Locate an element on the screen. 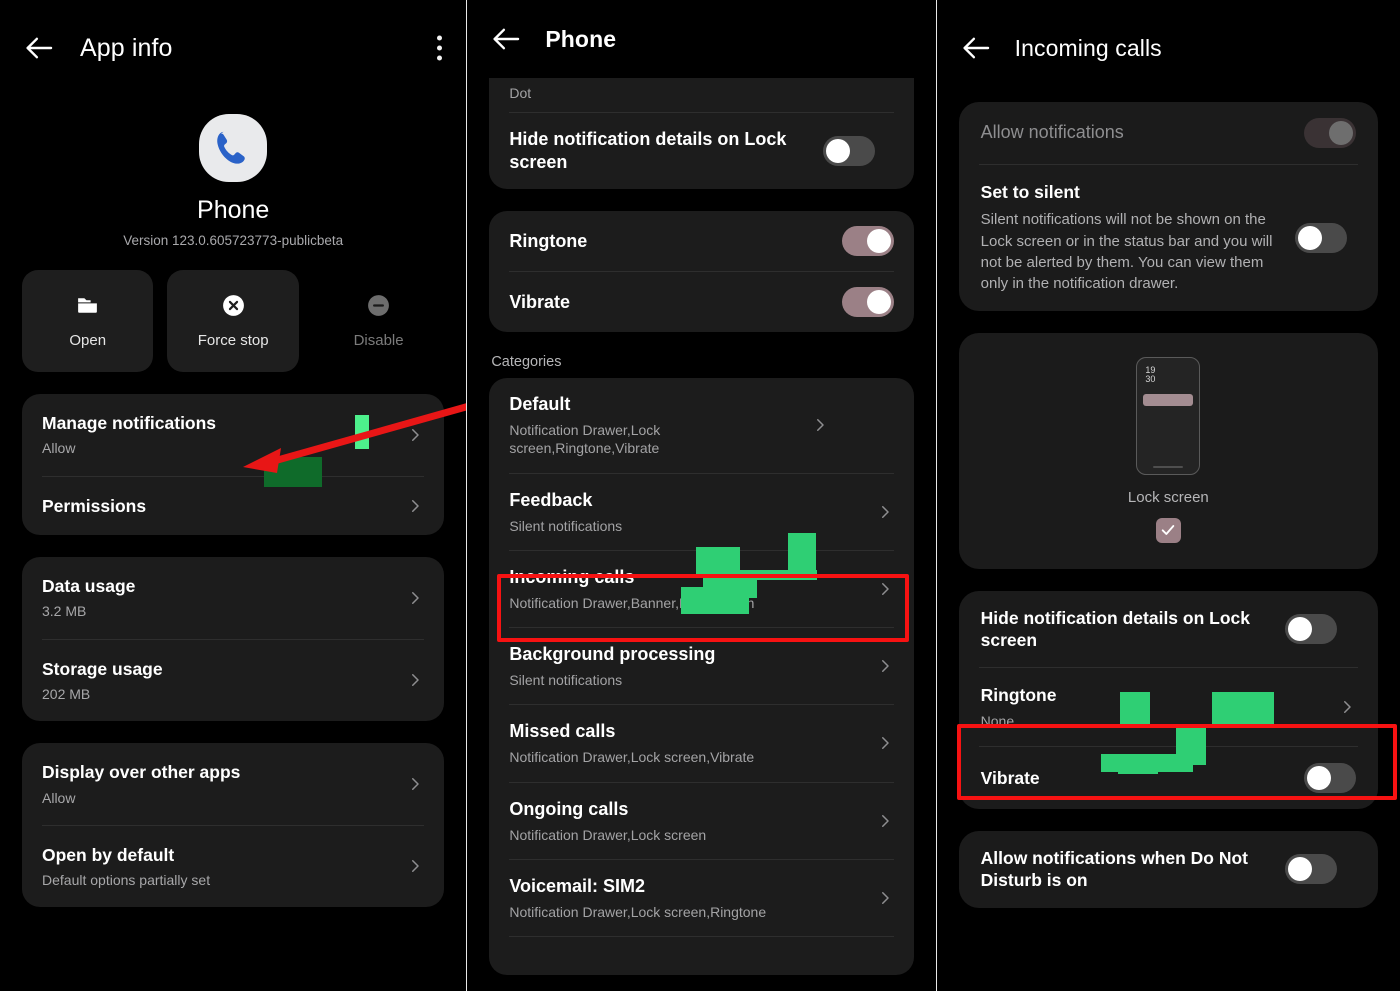  allow-when-dnd-toggle is located at coordinates (1310, 869).